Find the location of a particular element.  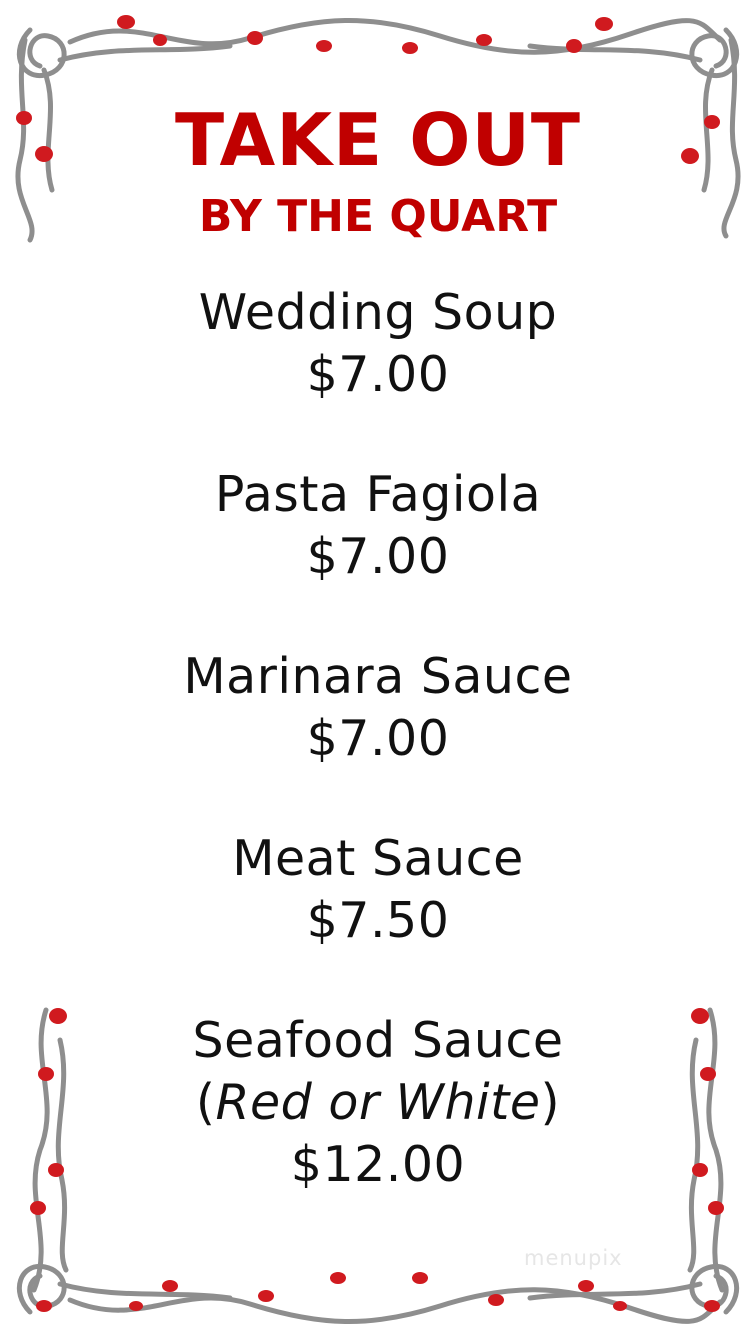

item-name: Pasta Fagiola is located at coordinates (378, 494).